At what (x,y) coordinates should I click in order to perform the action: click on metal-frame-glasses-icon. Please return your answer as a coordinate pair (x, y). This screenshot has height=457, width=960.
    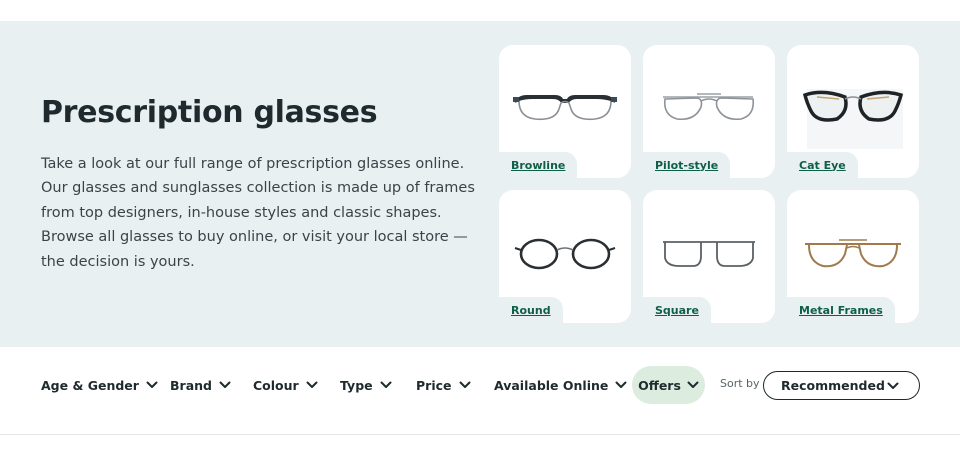
    Looking at the image, I should click on (853, 253).